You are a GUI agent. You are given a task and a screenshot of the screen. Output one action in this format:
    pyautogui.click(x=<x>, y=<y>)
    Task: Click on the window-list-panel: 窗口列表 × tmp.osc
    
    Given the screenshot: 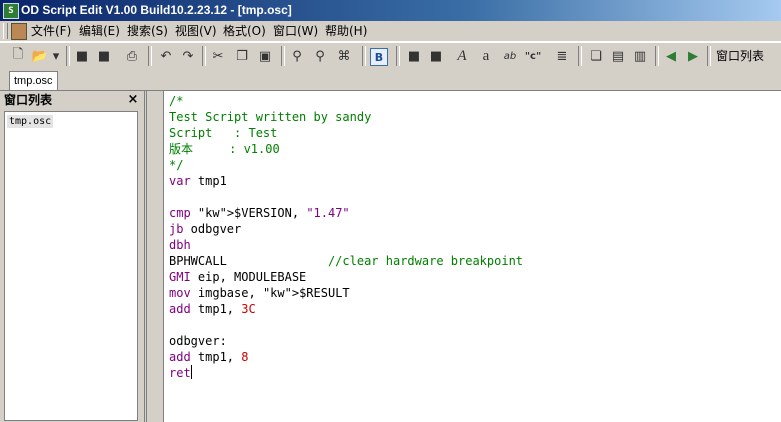 What is the action you would take?
    pyautogui.click(x=72, y=256)
    